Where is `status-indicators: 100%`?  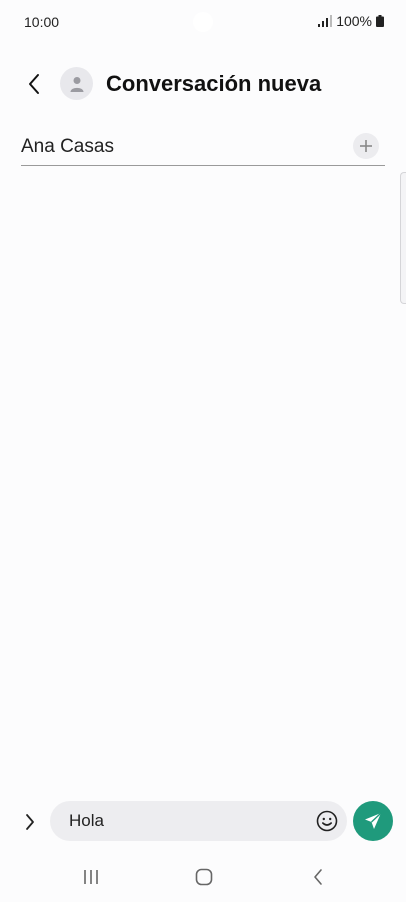
status-indicators: 100% is located at coordinates (351, 21).